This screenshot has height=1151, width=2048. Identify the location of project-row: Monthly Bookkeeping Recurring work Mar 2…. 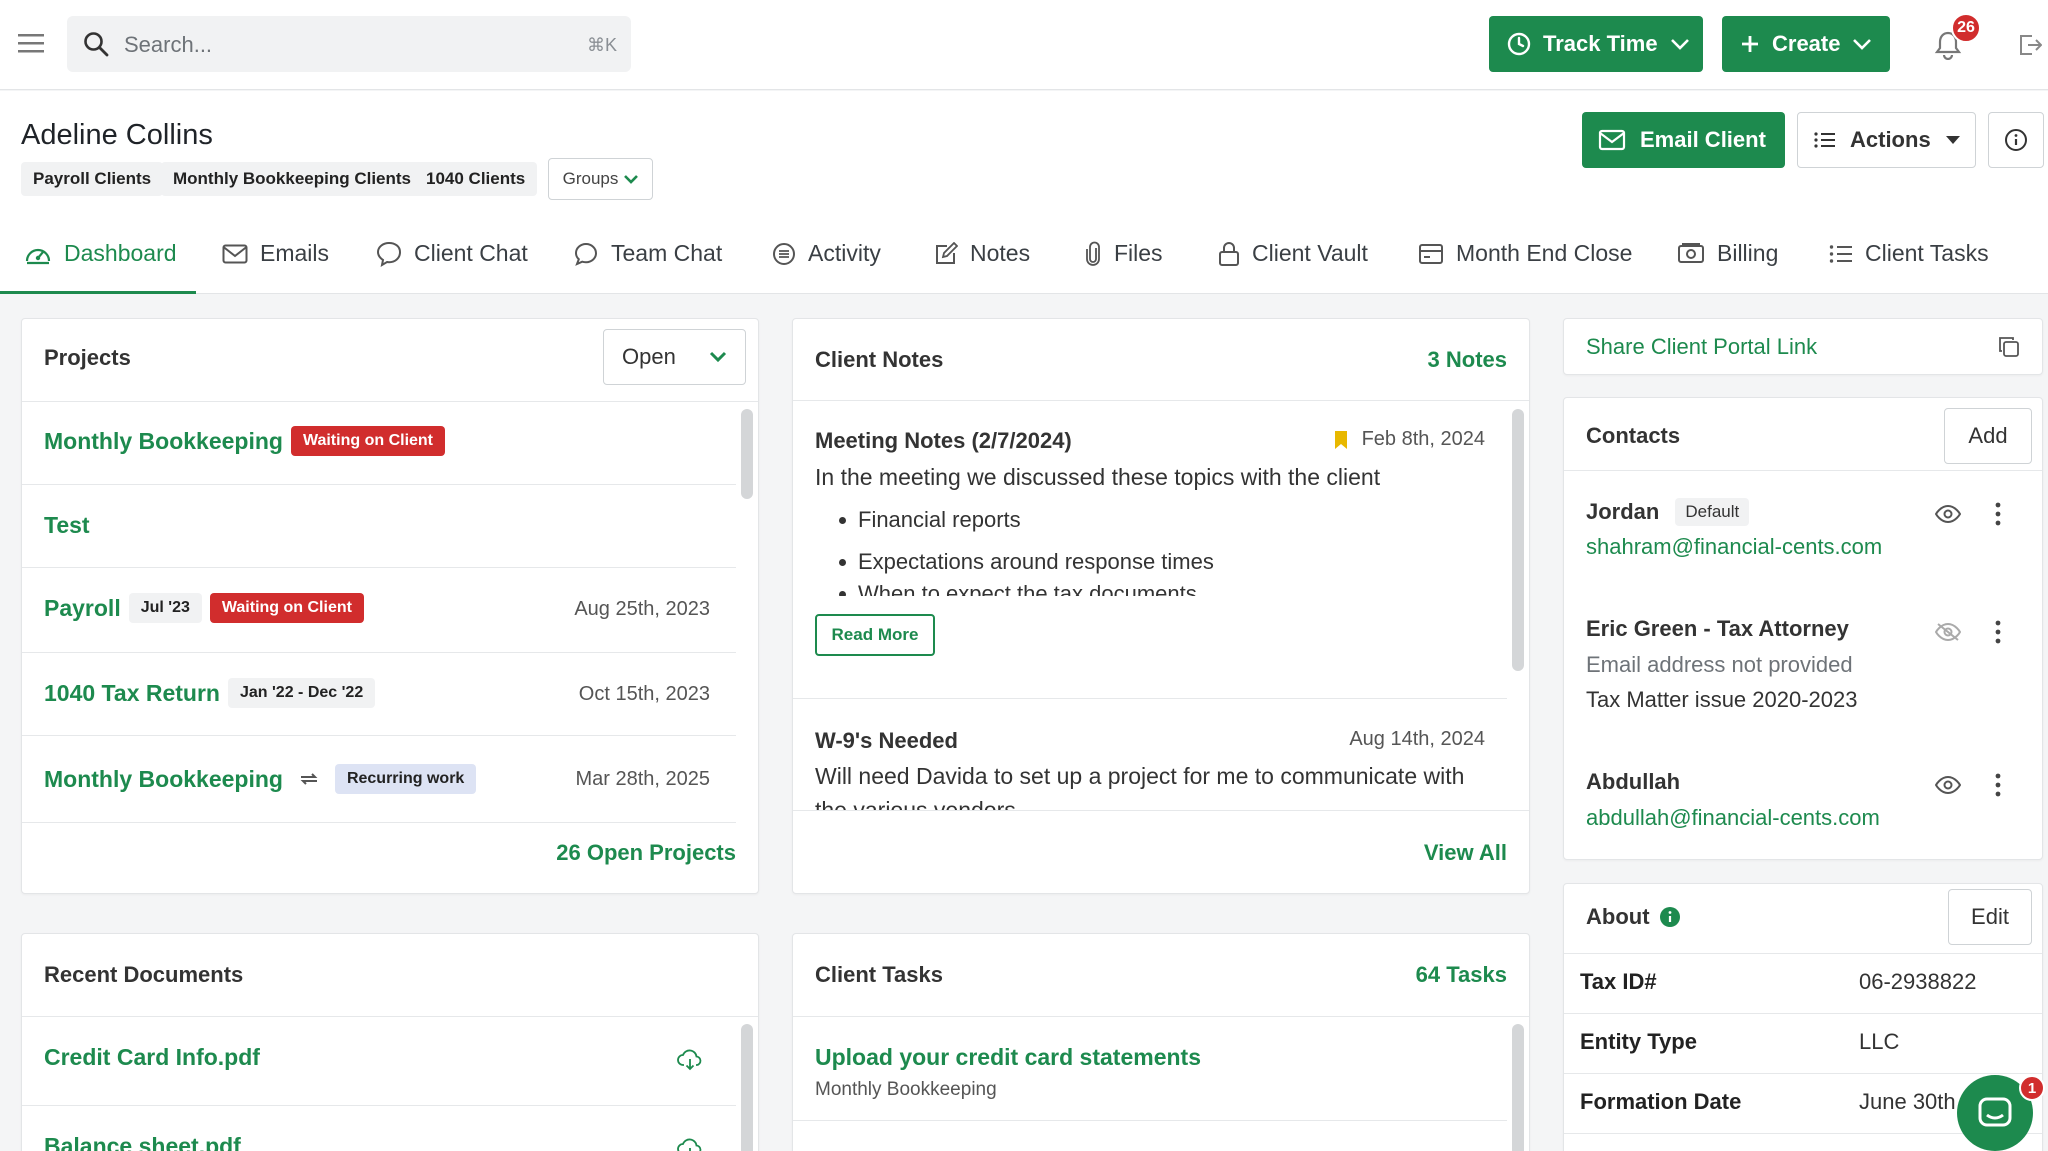
(379, 779).